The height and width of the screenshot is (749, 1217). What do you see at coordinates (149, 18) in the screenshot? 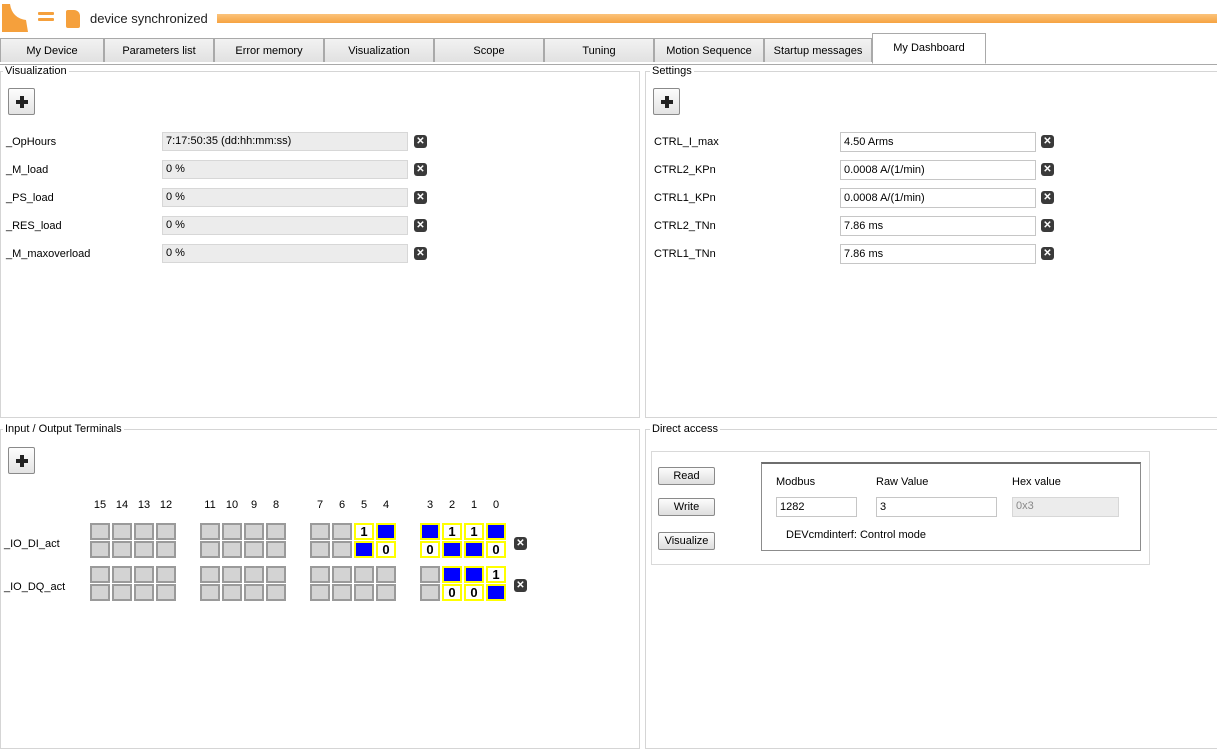
I see `sync-status: device synchronized` at bounding box center [149, 18].